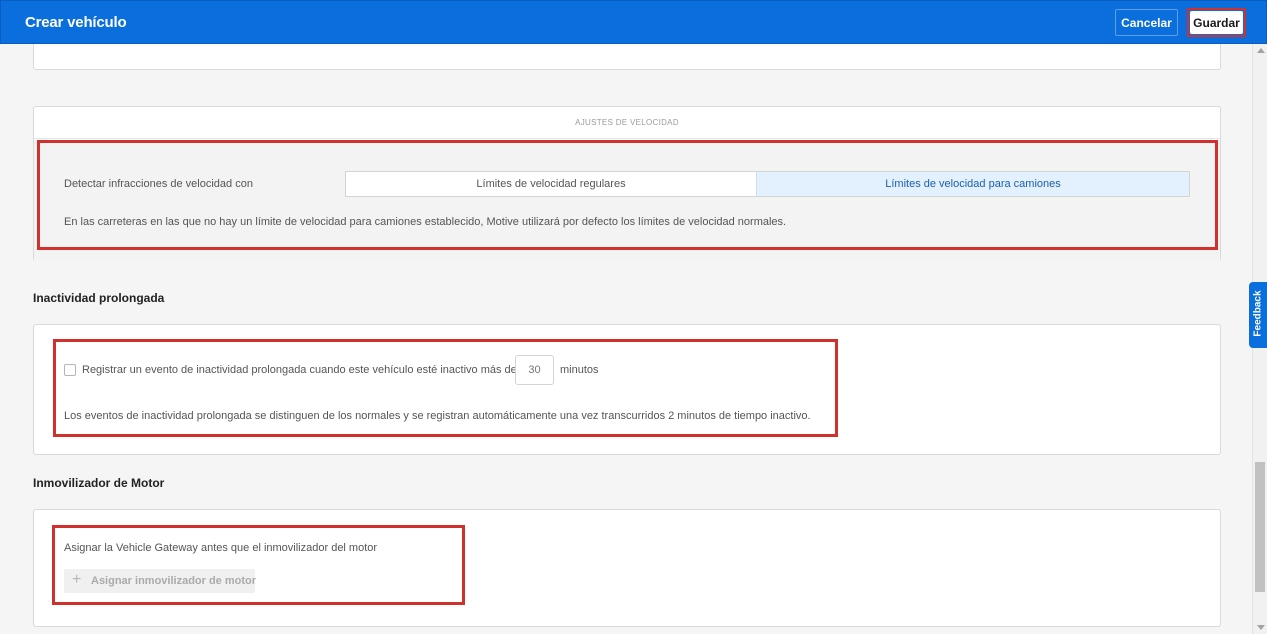 The width and height of the screenshot is (1267, 634). What do you see at coordinates (76, 22) in the screenshot?
I see `page-title: Crear vehículo` at bounding box center [76, 22].